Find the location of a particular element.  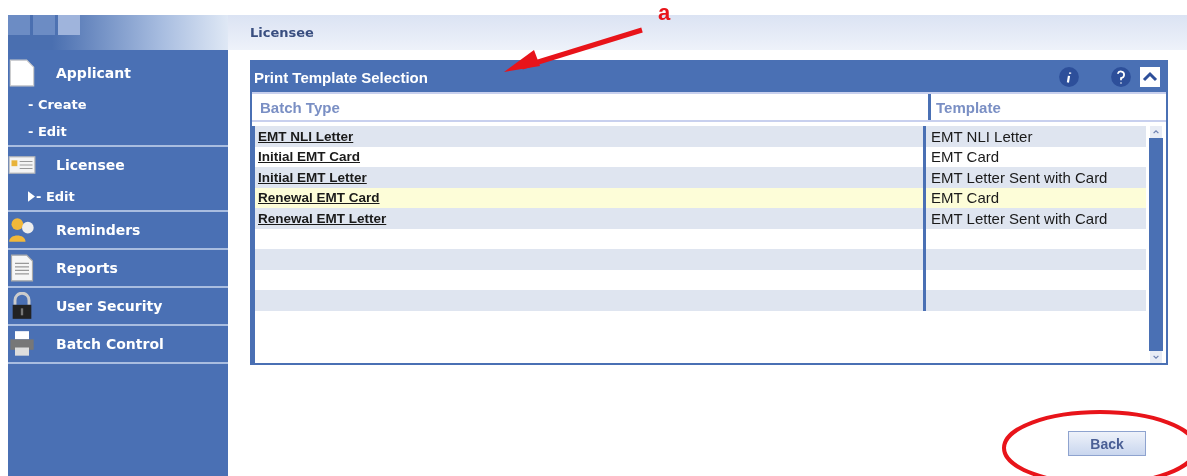

batch-type-link: EMT NLI Letter is located at coordinates (306, 136).